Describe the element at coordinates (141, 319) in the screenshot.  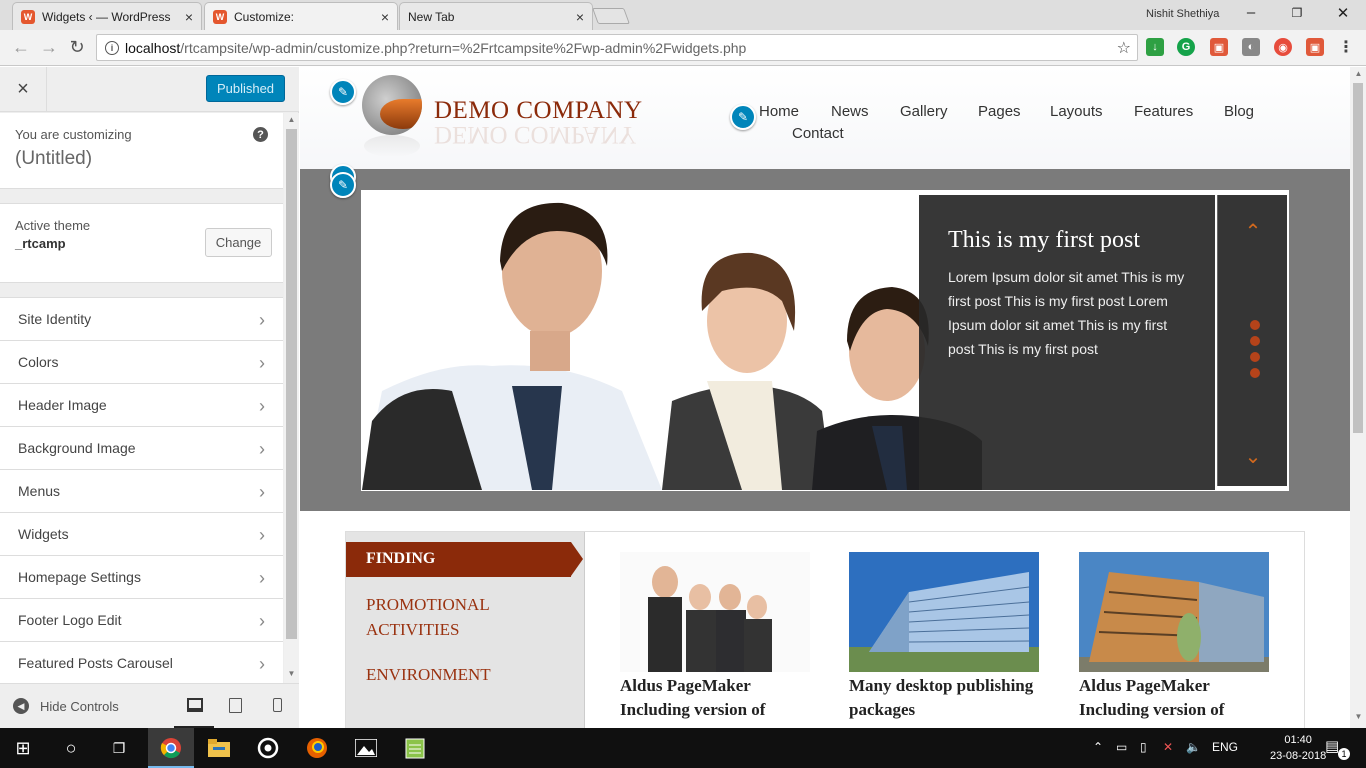
I see `section-site-identity: Site Identity ›` at that location.